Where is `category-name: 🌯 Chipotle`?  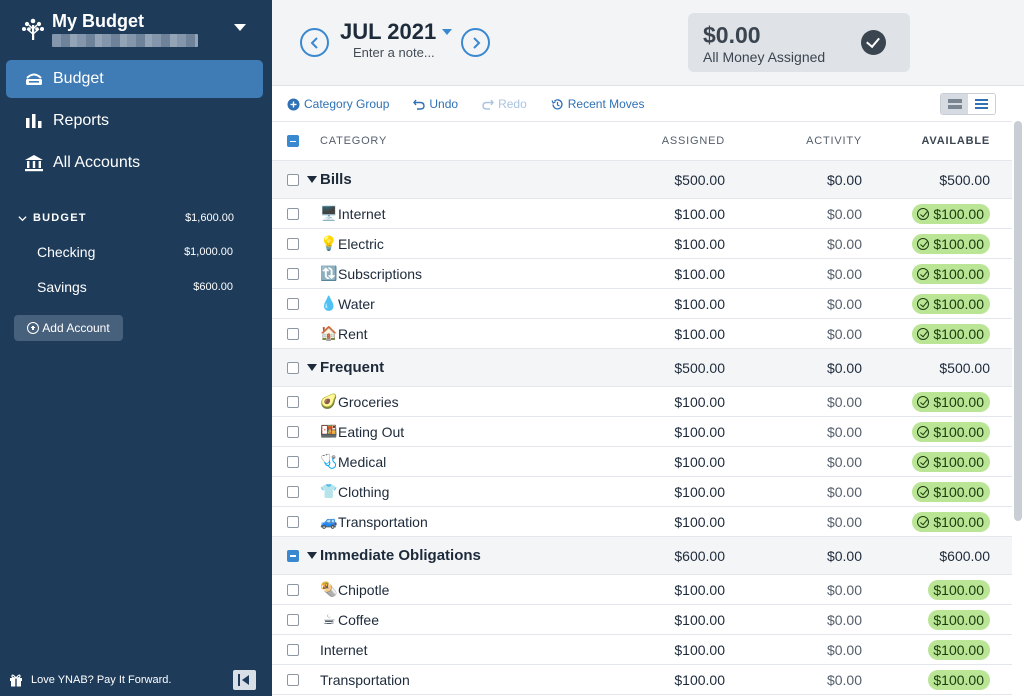 category-name: 🌯 Chipotle is located at coordinates (354, 589).